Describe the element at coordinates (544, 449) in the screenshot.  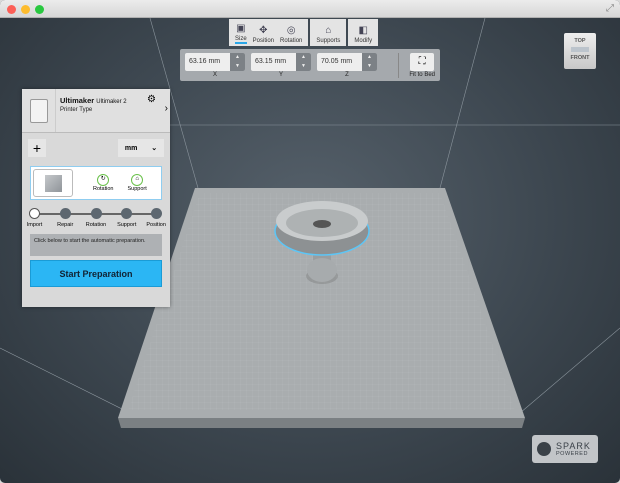
I see `spark-icon` at that location.